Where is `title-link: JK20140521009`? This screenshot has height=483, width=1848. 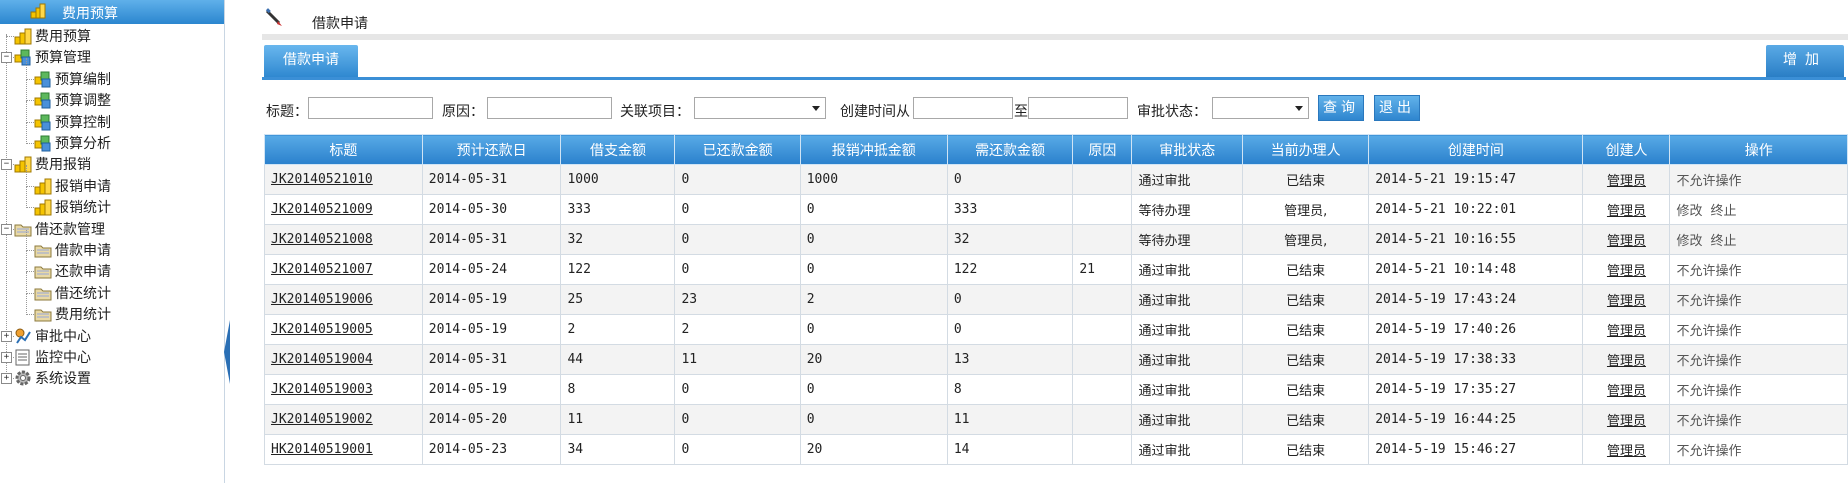
title-link: JK20140521009 is located at coordinates (322, 209).